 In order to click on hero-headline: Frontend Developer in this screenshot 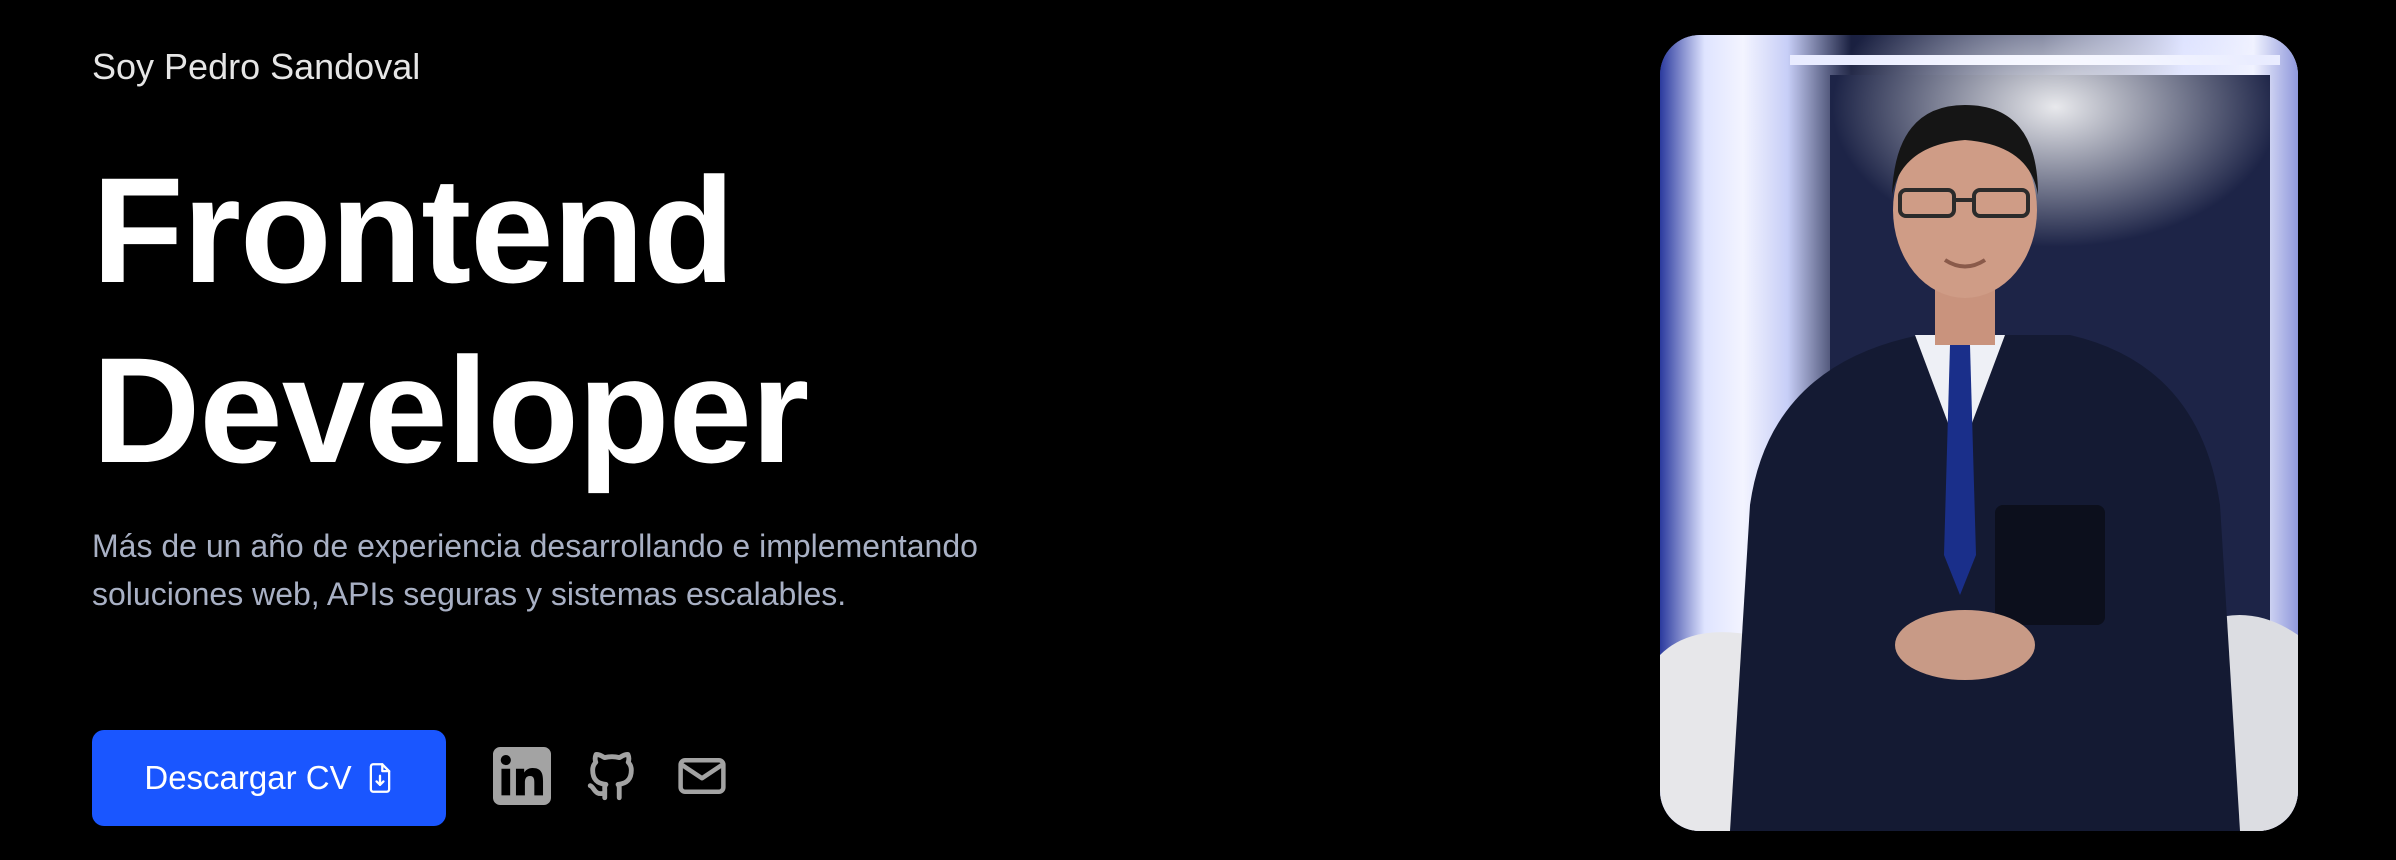, I will do `click(450, 320)`.